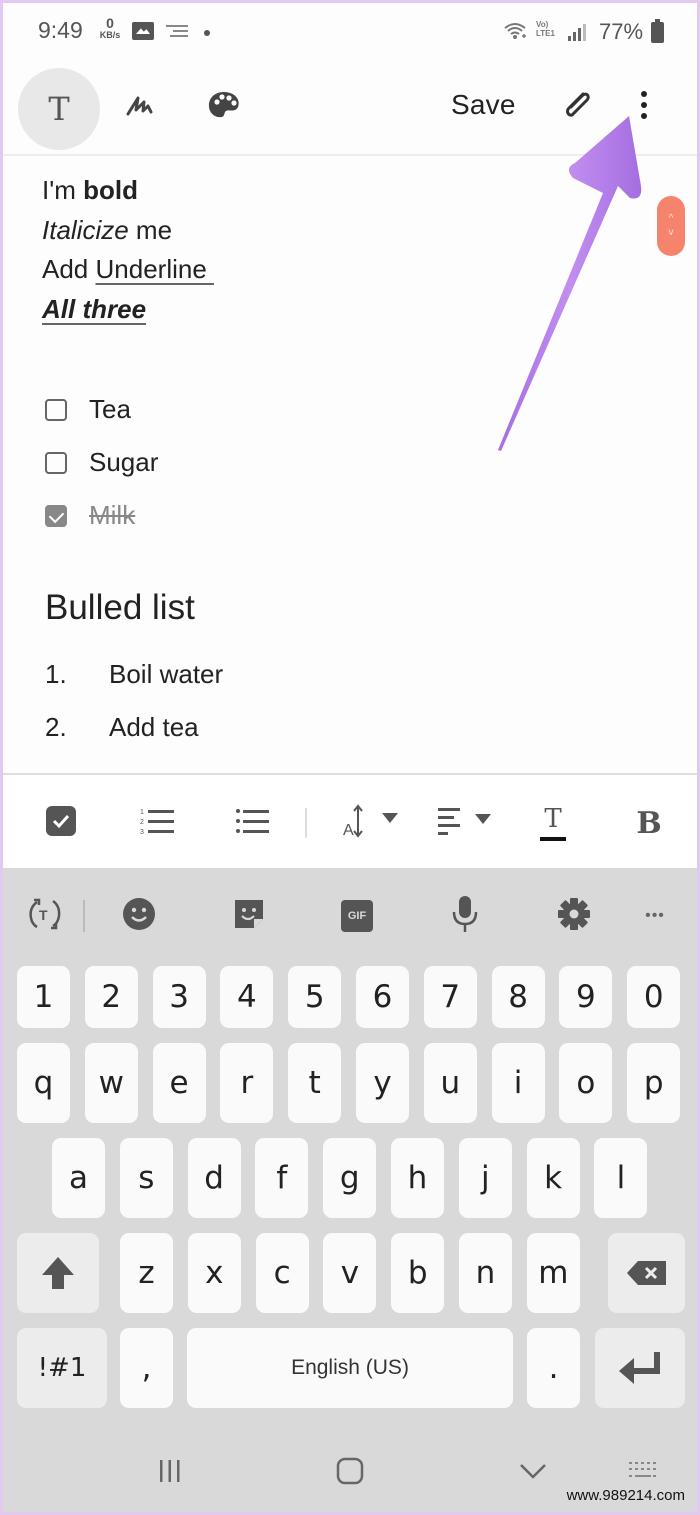 Image resolution: width=700 pixels, height=1515 pixels. I want to click on key-x: x, so click(214, 1273).